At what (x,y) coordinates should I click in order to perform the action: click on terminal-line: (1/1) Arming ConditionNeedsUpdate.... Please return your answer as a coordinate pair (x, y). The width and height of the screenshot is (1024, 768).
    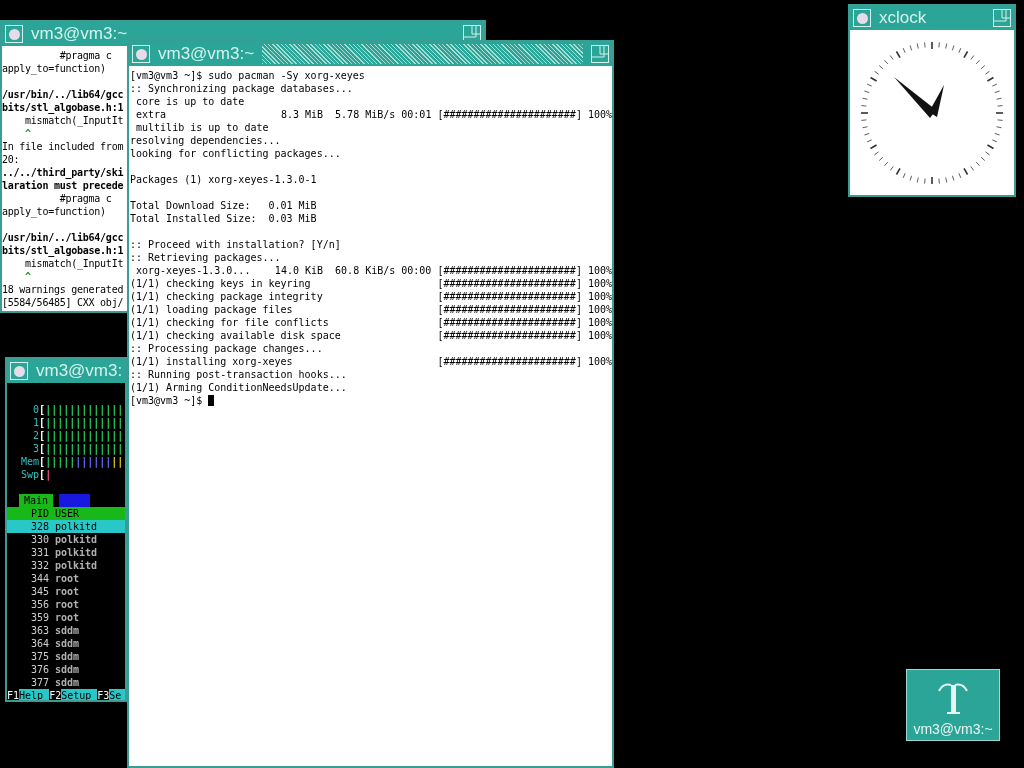
    Looking at the image, I should click on (238, 387).